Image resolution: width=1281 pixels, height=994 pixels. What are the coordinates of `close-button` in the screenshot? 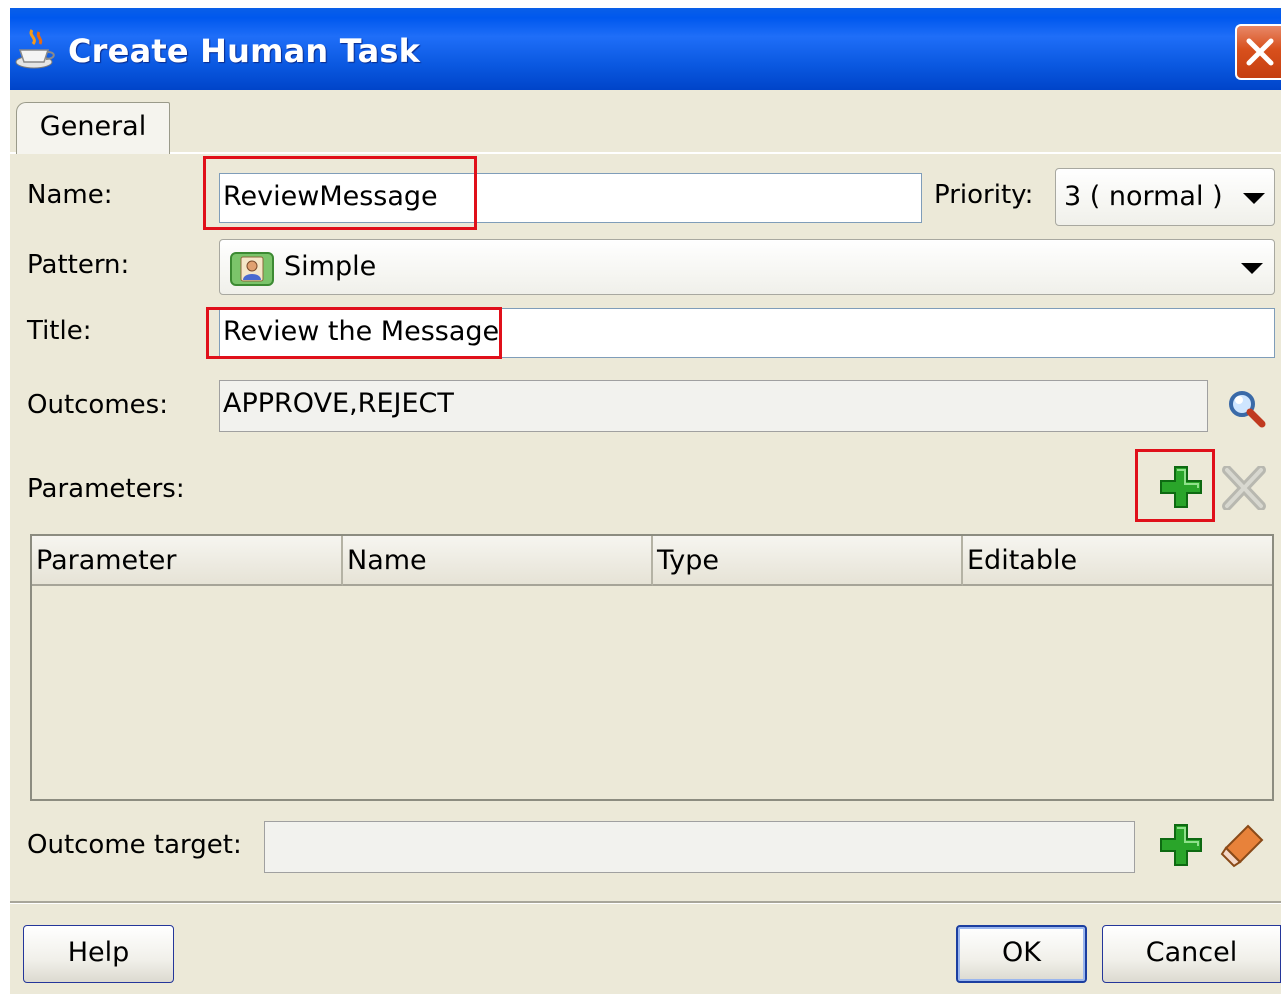 It's located at (1258, 52).